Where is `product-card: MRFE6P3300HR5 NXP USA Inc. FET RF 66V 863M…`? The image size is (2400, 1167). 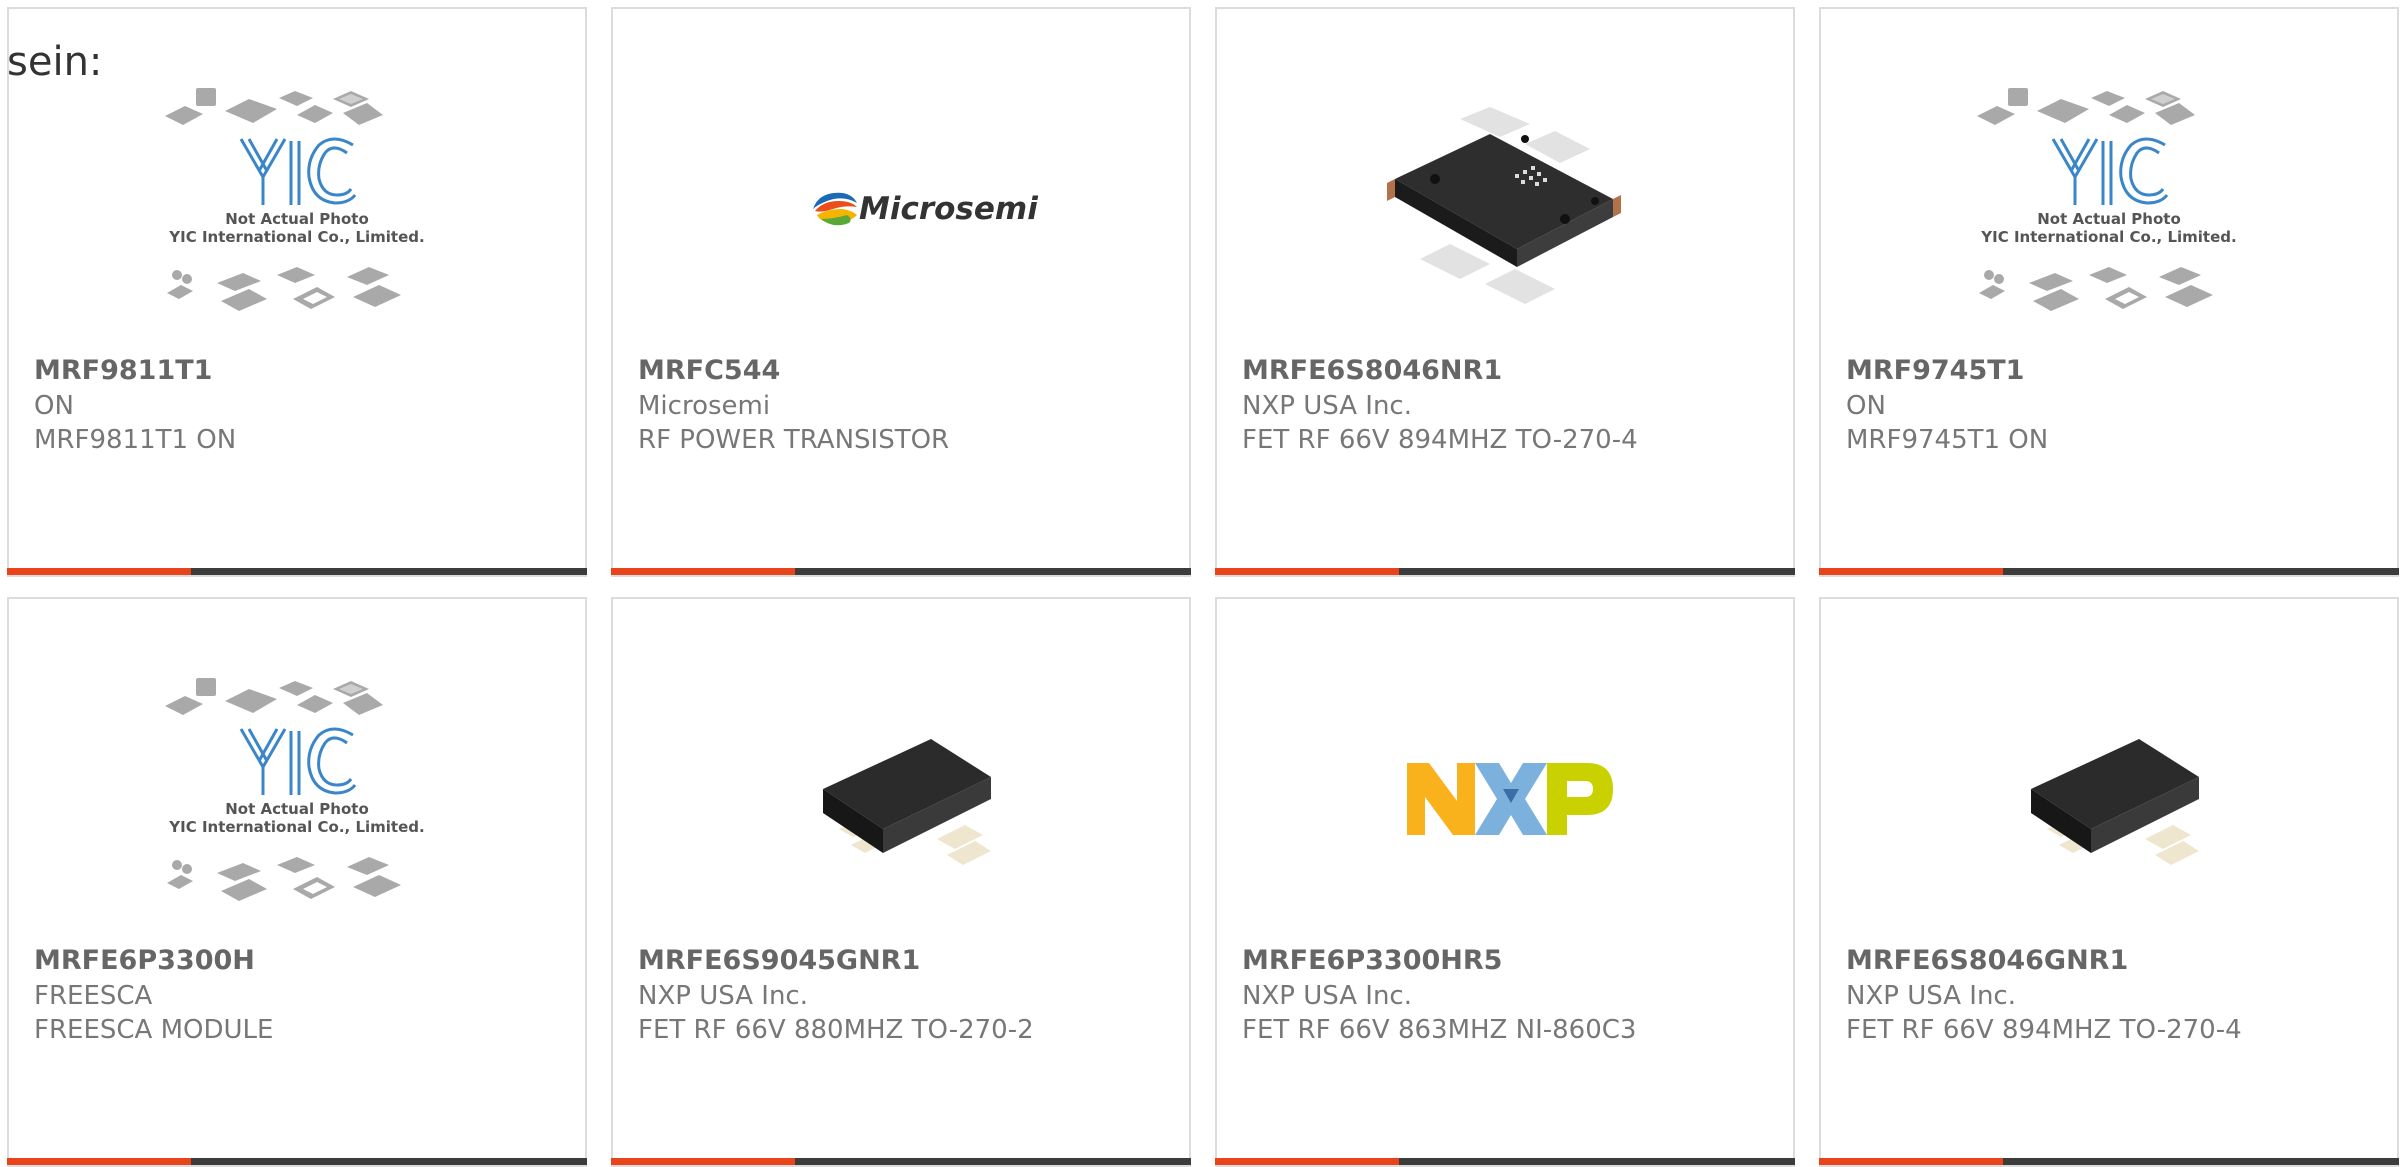
product-card: MRFE6P3300HR5 NXP USA Inc. FET RF 66V 863M… is located at coordinates (1505, 882).